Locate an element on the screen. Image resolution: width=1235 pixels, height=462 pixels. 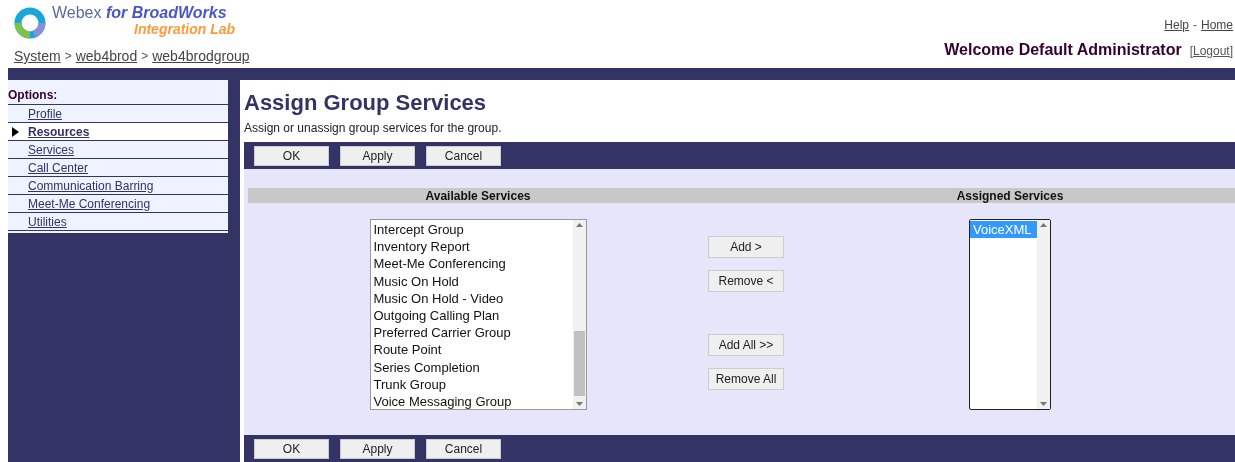
page-description: Assign or unassign group services for the group. is located at coordinates (373, 128).